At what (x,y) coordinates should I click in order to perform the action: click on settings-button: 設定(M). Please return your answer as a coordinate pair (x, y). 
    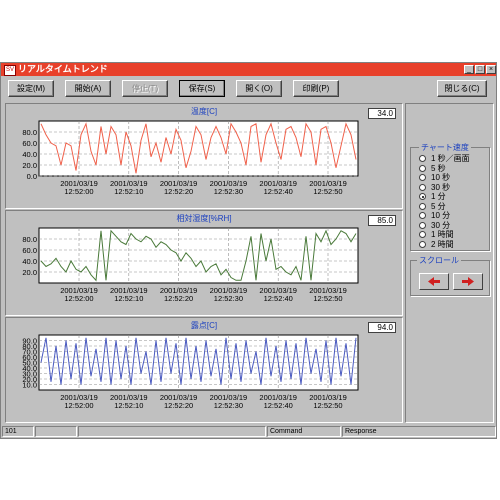
    Looking at the image, I should click on (31, 88).